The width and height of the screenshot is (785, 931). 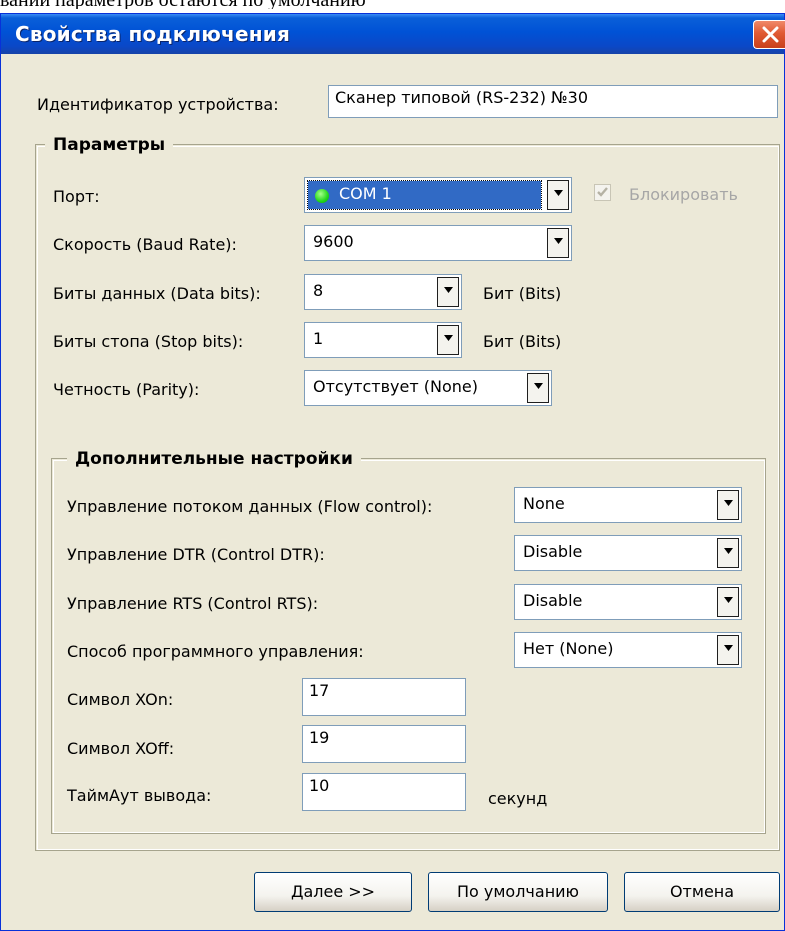 I want to click on stop-bits-select: 1, so click(x=383, y=340).